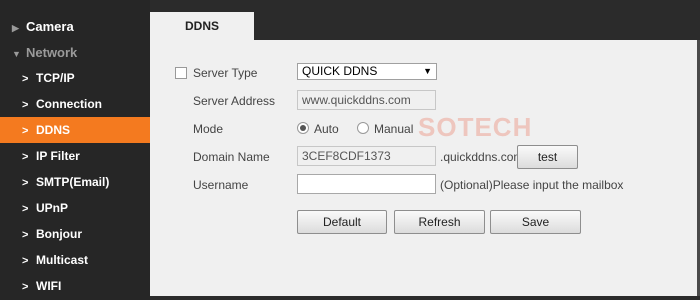 This screenshot has height=300, width=700. I want to click on sidebar-item-network: ▼ Network, so click(75, 53).